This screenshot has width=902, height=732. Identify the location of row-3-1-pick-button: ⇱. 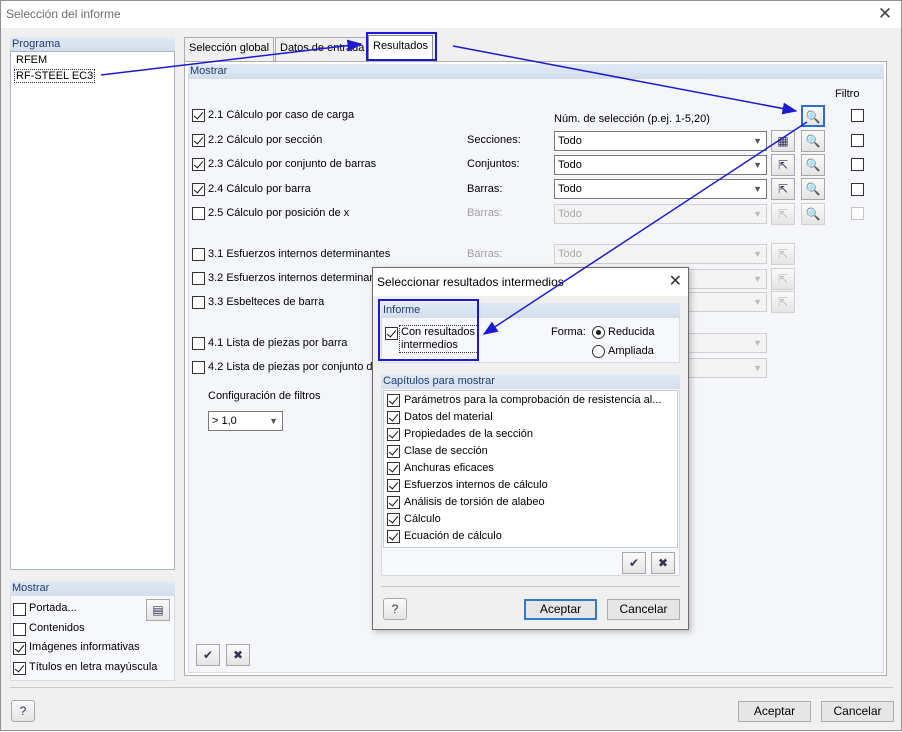
(783, 254).